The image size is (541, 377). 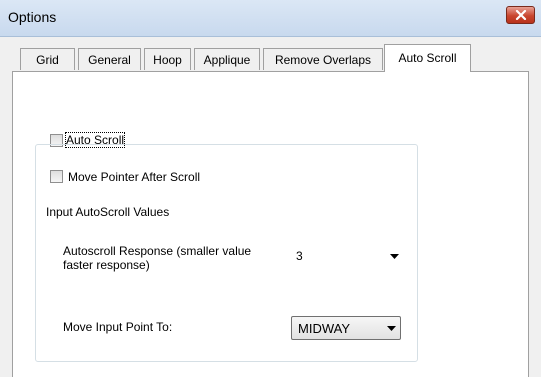 I want to click on tab-general: General, so click(x=109, y=59).